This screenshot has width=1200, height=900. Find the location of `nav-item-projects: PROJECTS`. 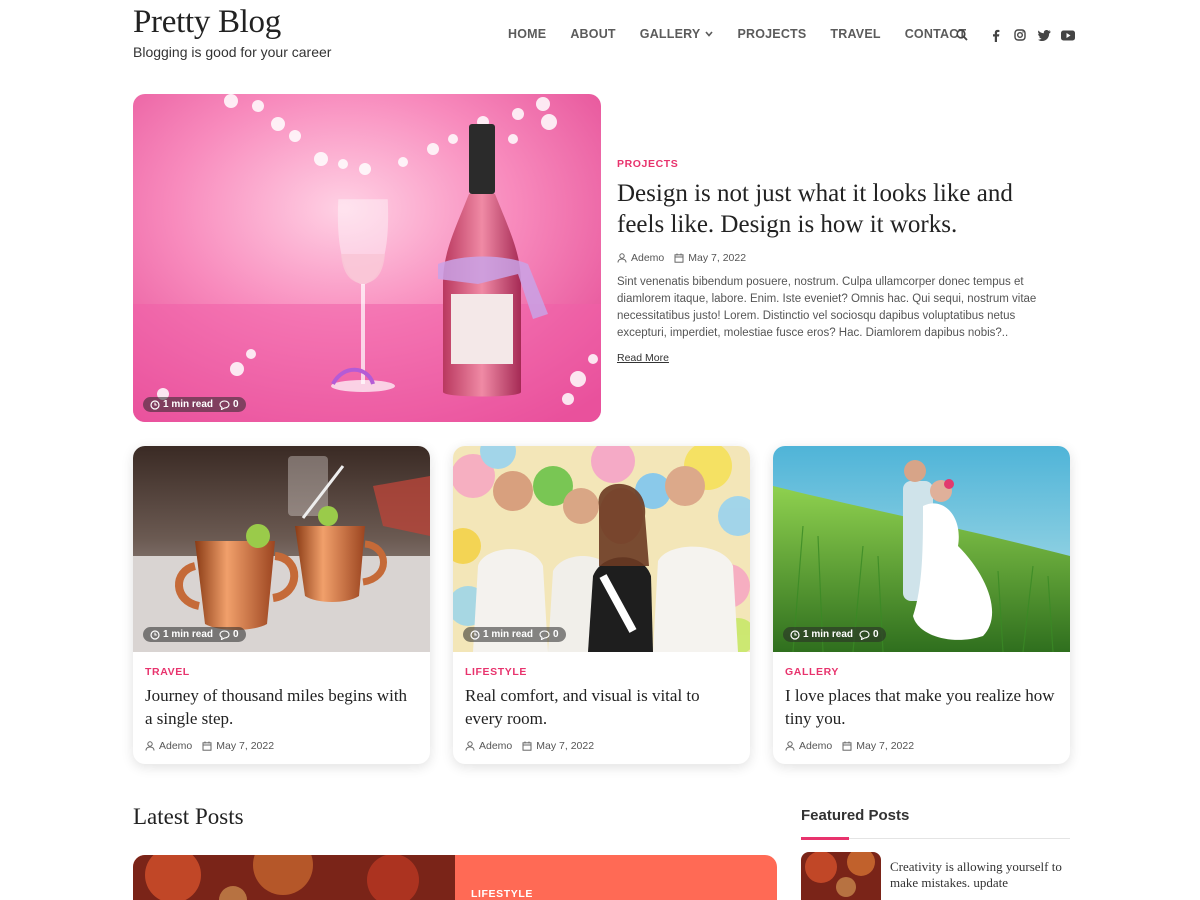

nav-item-projects: PROJECTS is located at coordinates (771, 34).